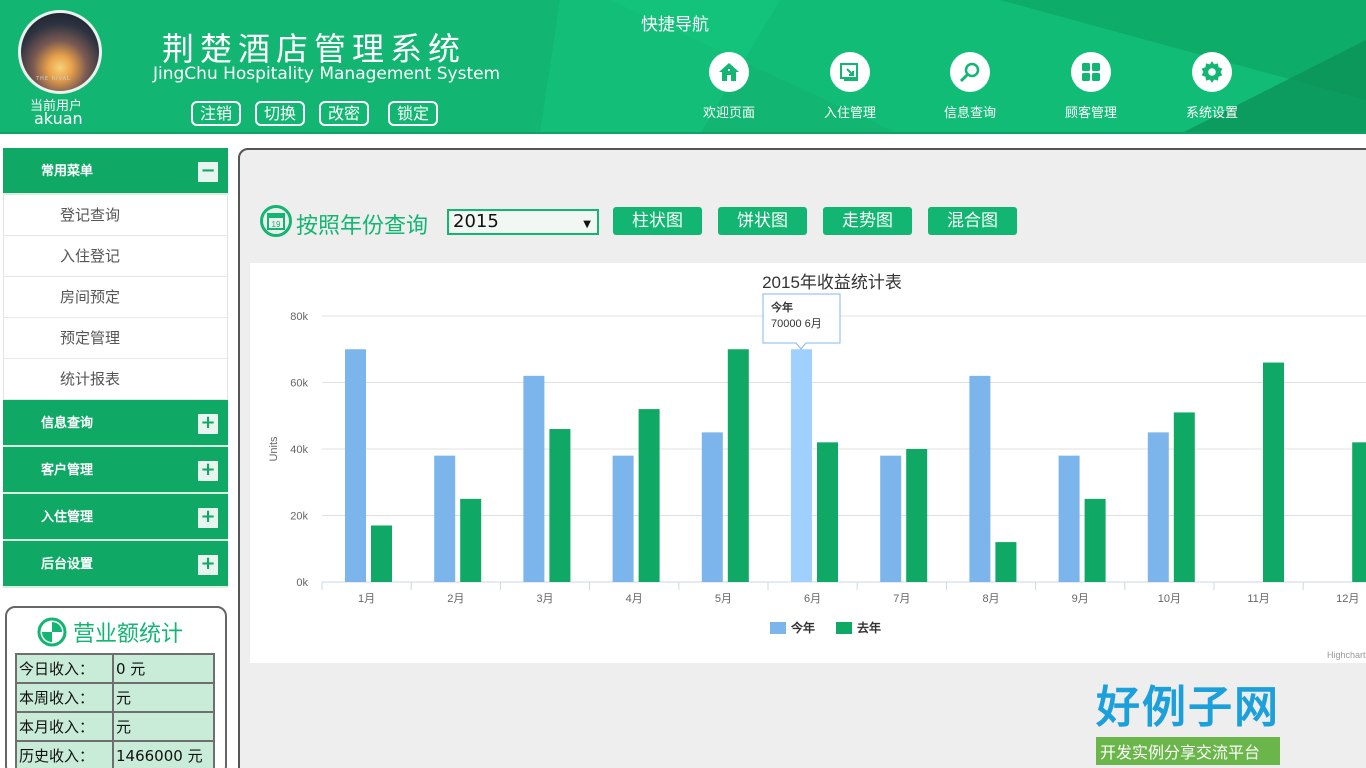 The width and height of the screenshot is (1366, 768). I want to click on nav-settings: 系统设置, so click(1212, 86).